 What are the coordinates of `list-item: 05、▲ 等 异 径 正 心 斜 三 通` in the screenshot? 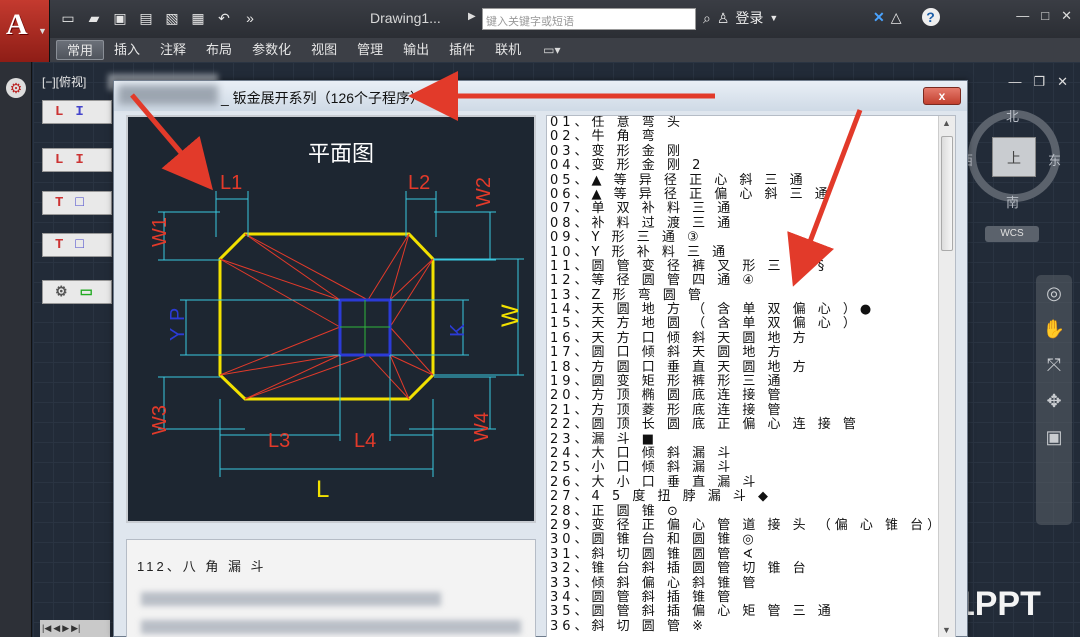 It's located at (742, 180).